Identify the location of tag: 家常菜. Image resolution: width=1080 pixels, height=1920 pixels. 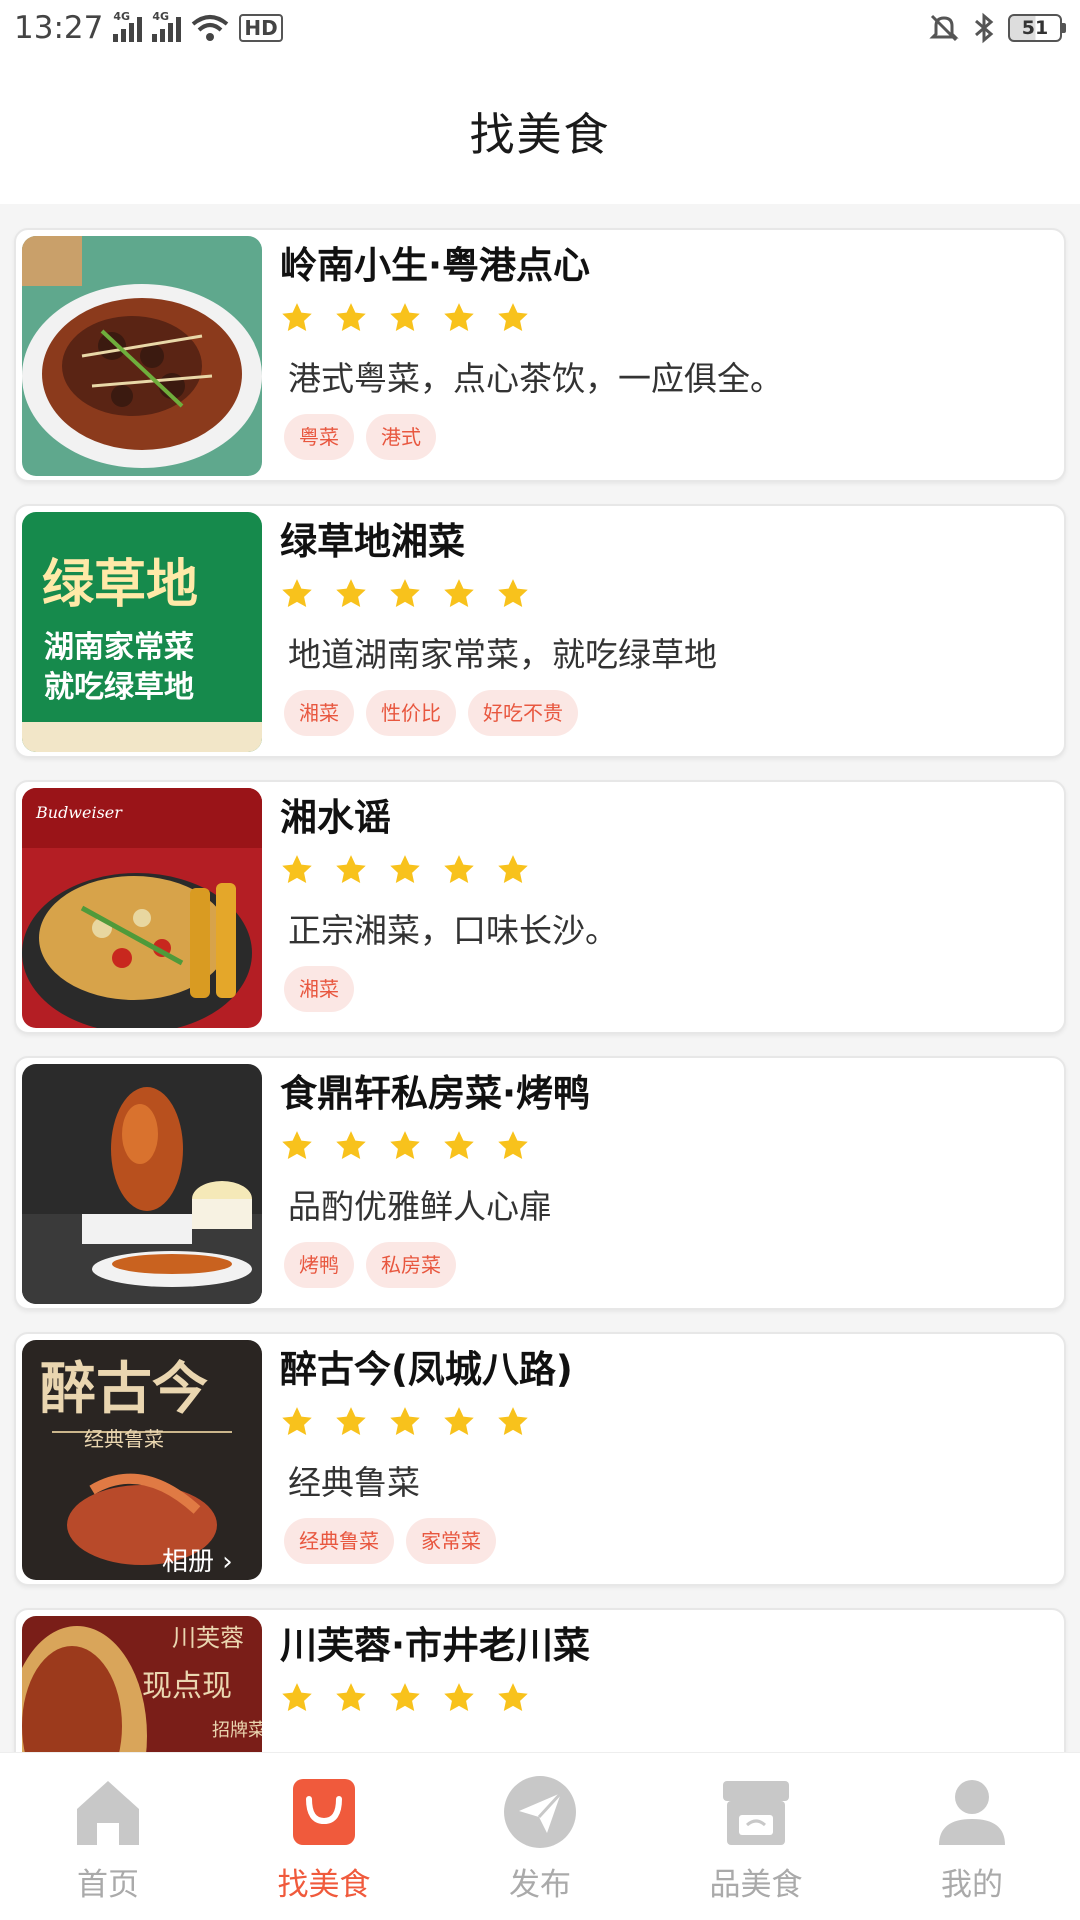
(451, 1541).